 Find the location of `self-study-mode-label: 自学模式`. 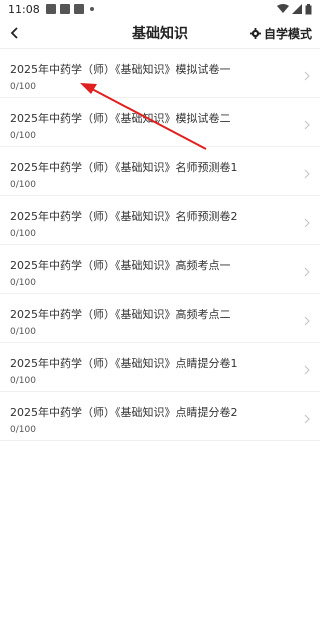

self-study-mode-label: 自学模式 is located at coordinates (287, 33).